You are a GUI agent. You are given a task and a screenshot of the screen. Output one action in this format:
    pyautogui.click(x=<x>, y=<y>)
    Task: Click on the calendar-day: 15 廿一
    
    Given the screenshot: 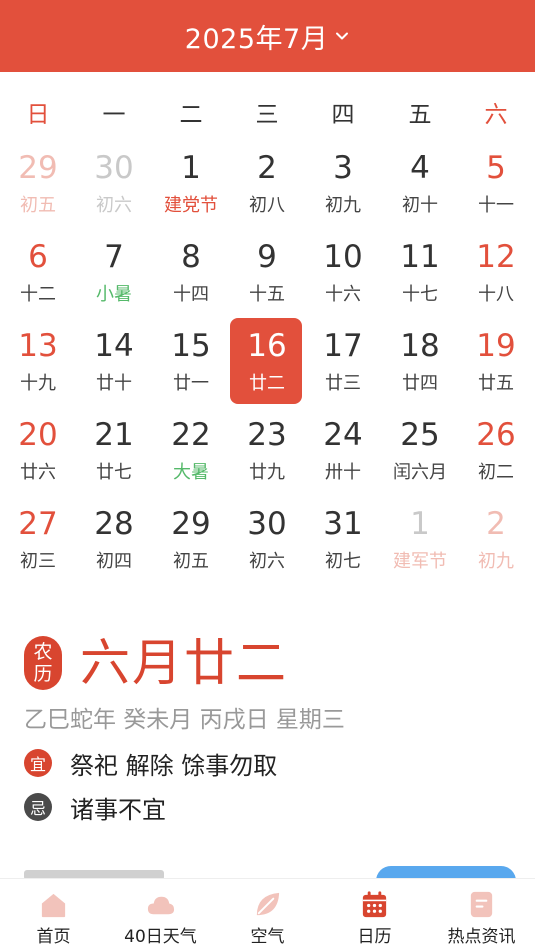 What is the action you would take?
    pyautogui.click(x=191, y=362)
    